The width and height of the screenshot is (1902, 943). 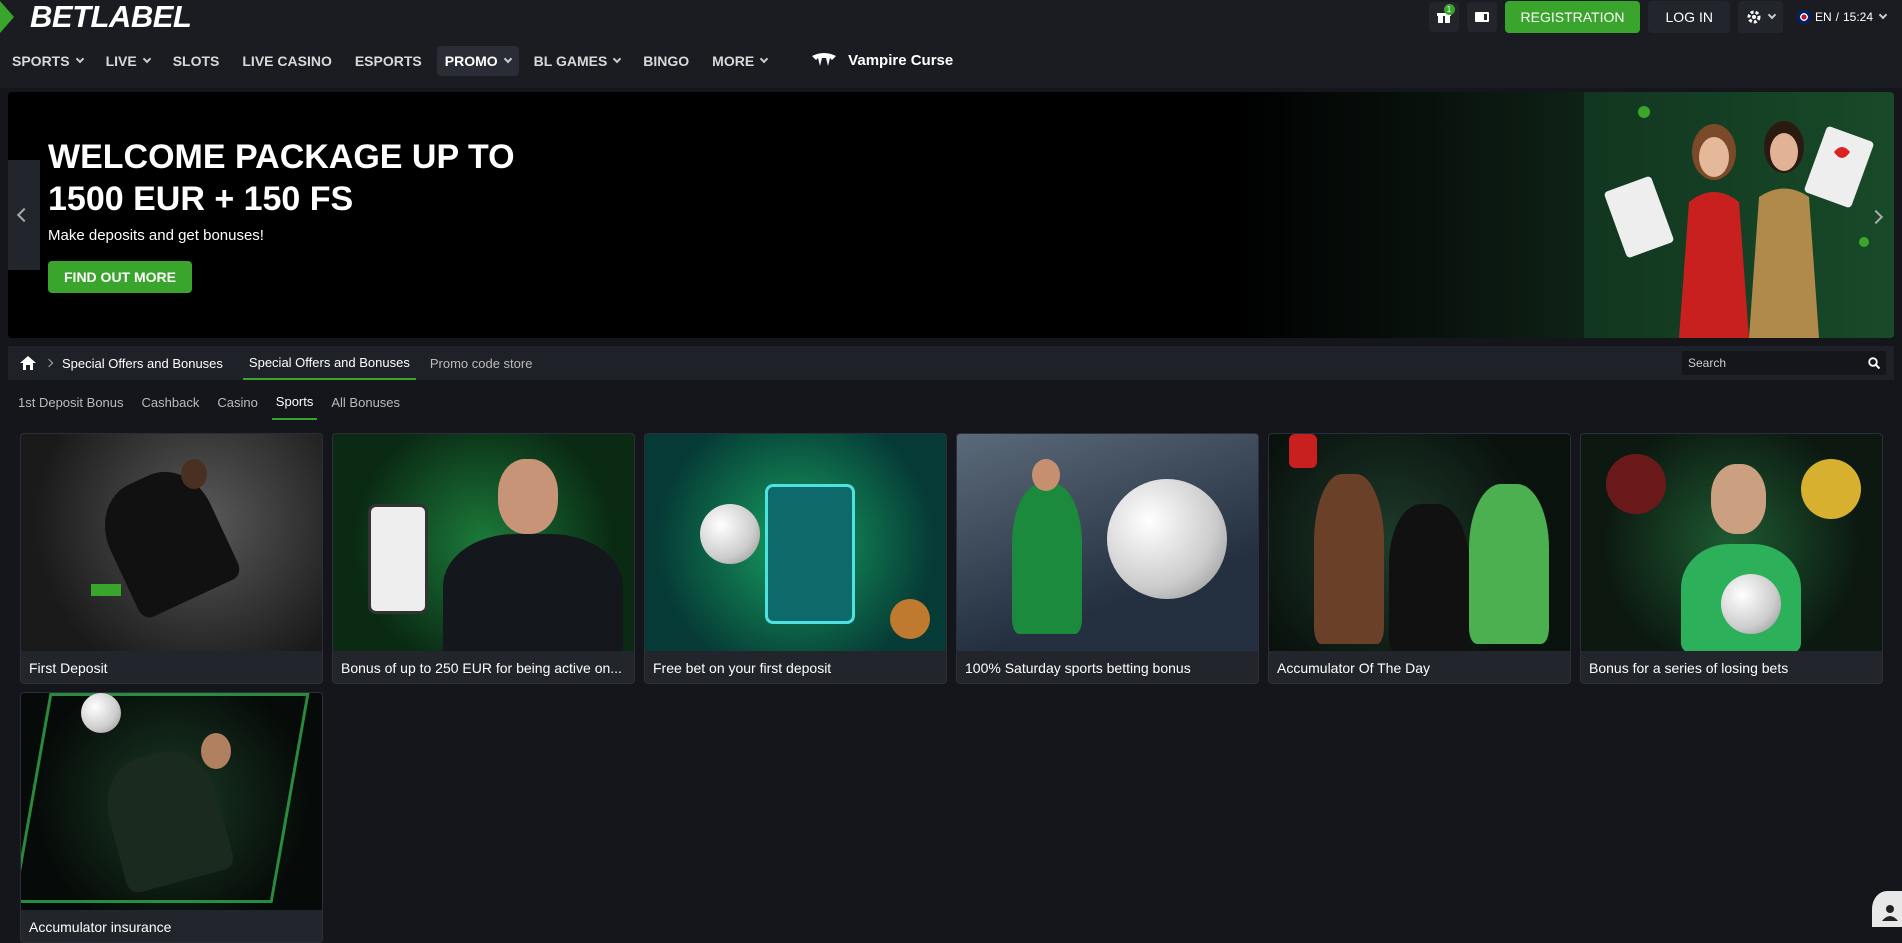 What do you see at coordinates (1444, 17) in the screenshot?
I see `gift-button: 1` at bounding box center [1444, 17].